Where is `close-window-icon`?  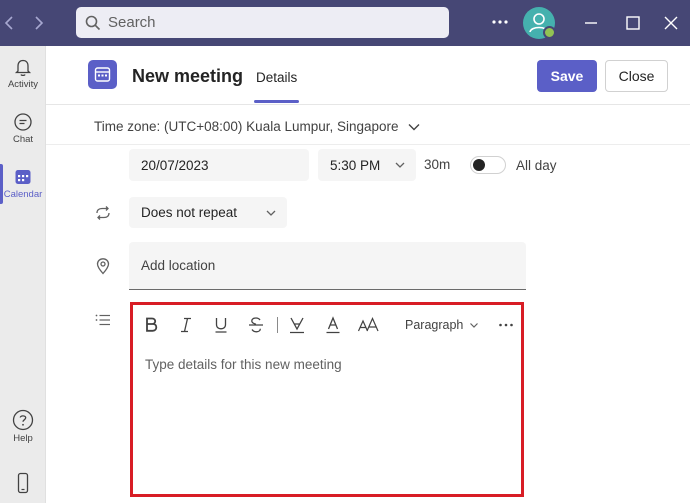
close-window-icon is located at coordinates (671, 23).